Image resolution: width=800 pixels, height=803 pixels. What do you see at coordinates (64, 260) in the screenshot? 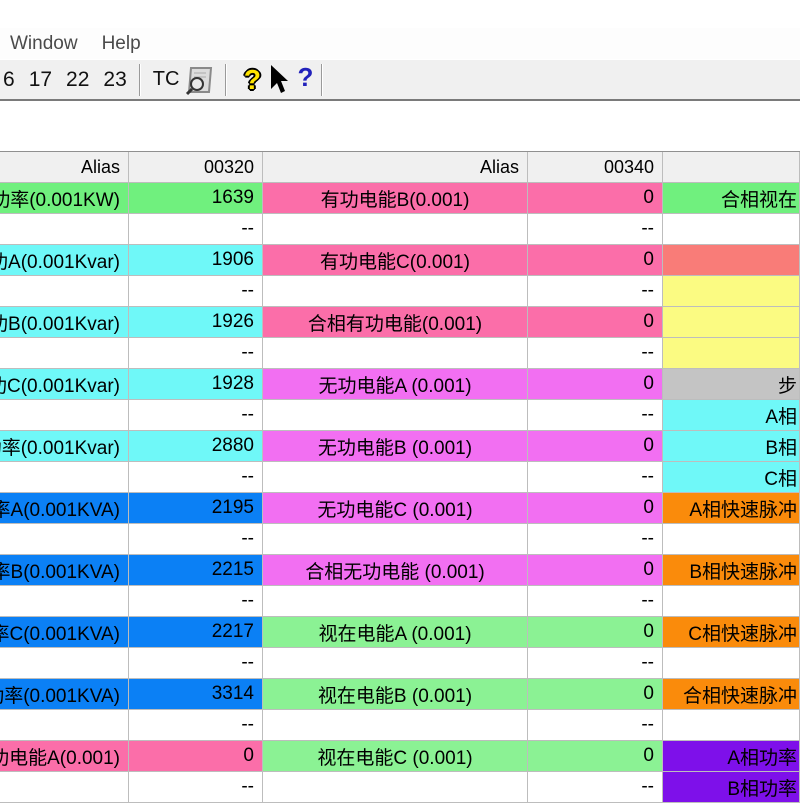
I see `param-label-left: 功A(0.001Kvar)` at bounding box center [64, 260].